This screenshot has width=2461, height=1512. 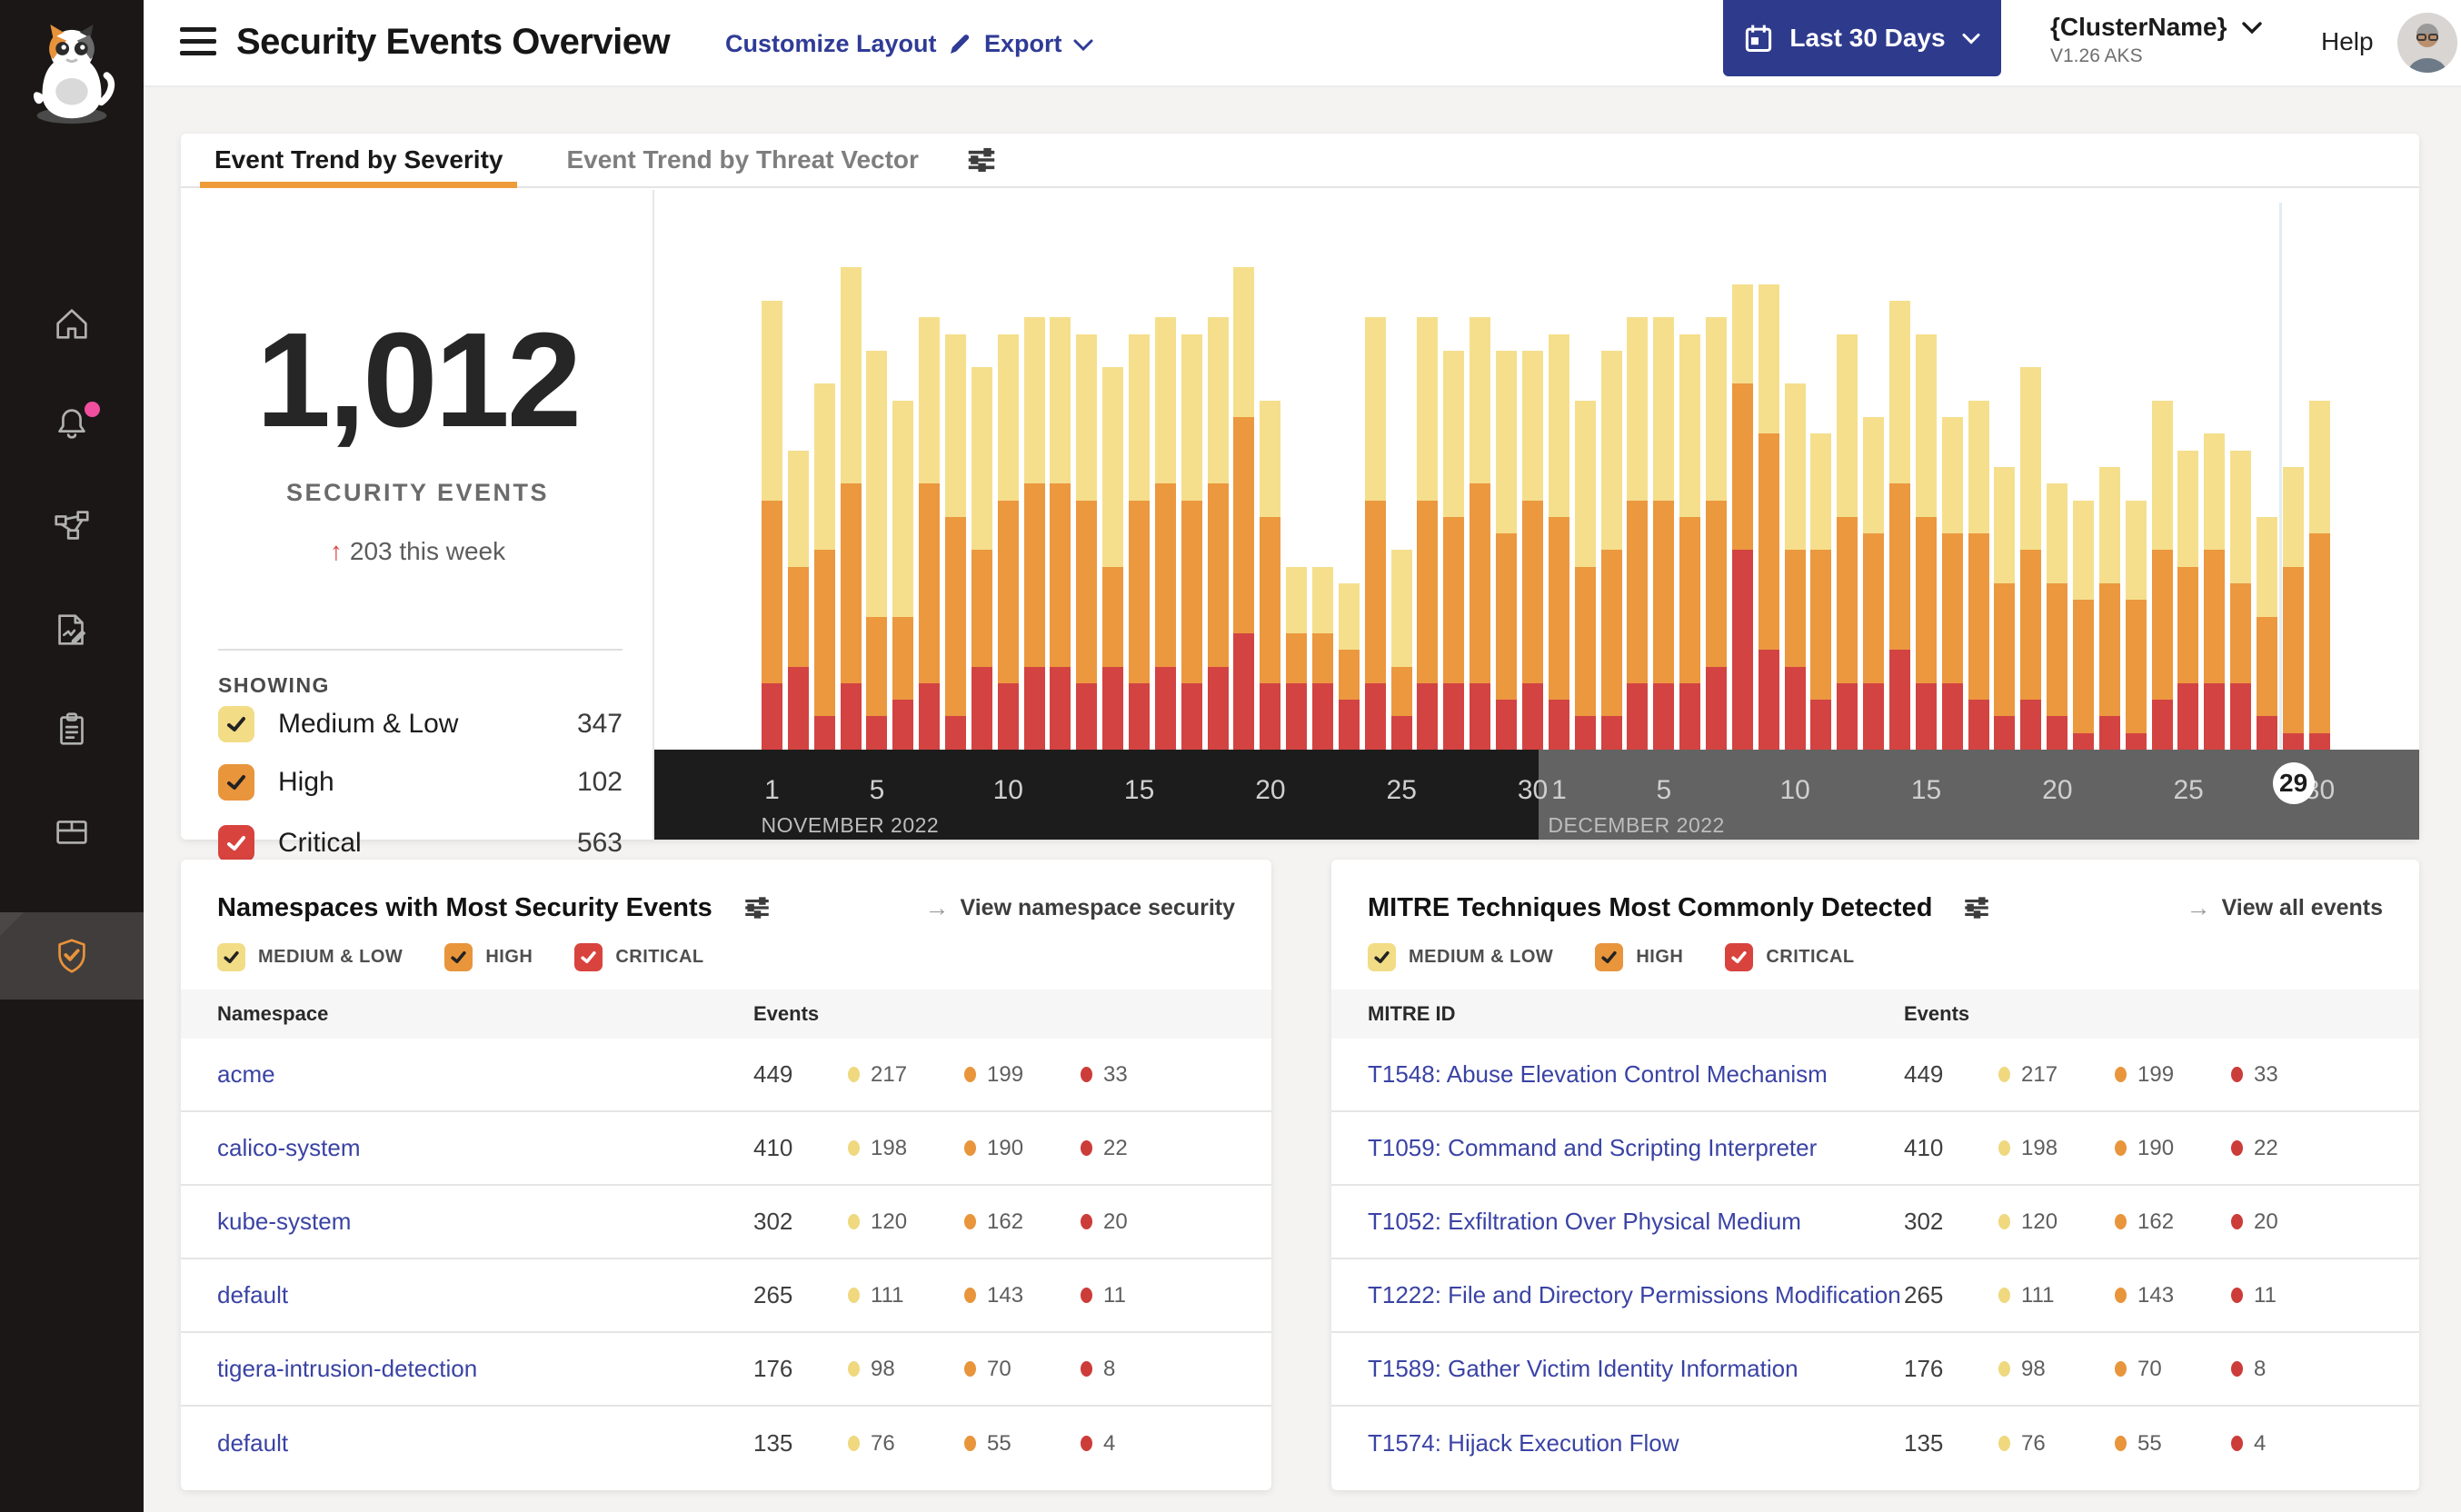 I want to click on row-link: T1574: Hijack Execution Flow, so click(x=1523, y=1443).